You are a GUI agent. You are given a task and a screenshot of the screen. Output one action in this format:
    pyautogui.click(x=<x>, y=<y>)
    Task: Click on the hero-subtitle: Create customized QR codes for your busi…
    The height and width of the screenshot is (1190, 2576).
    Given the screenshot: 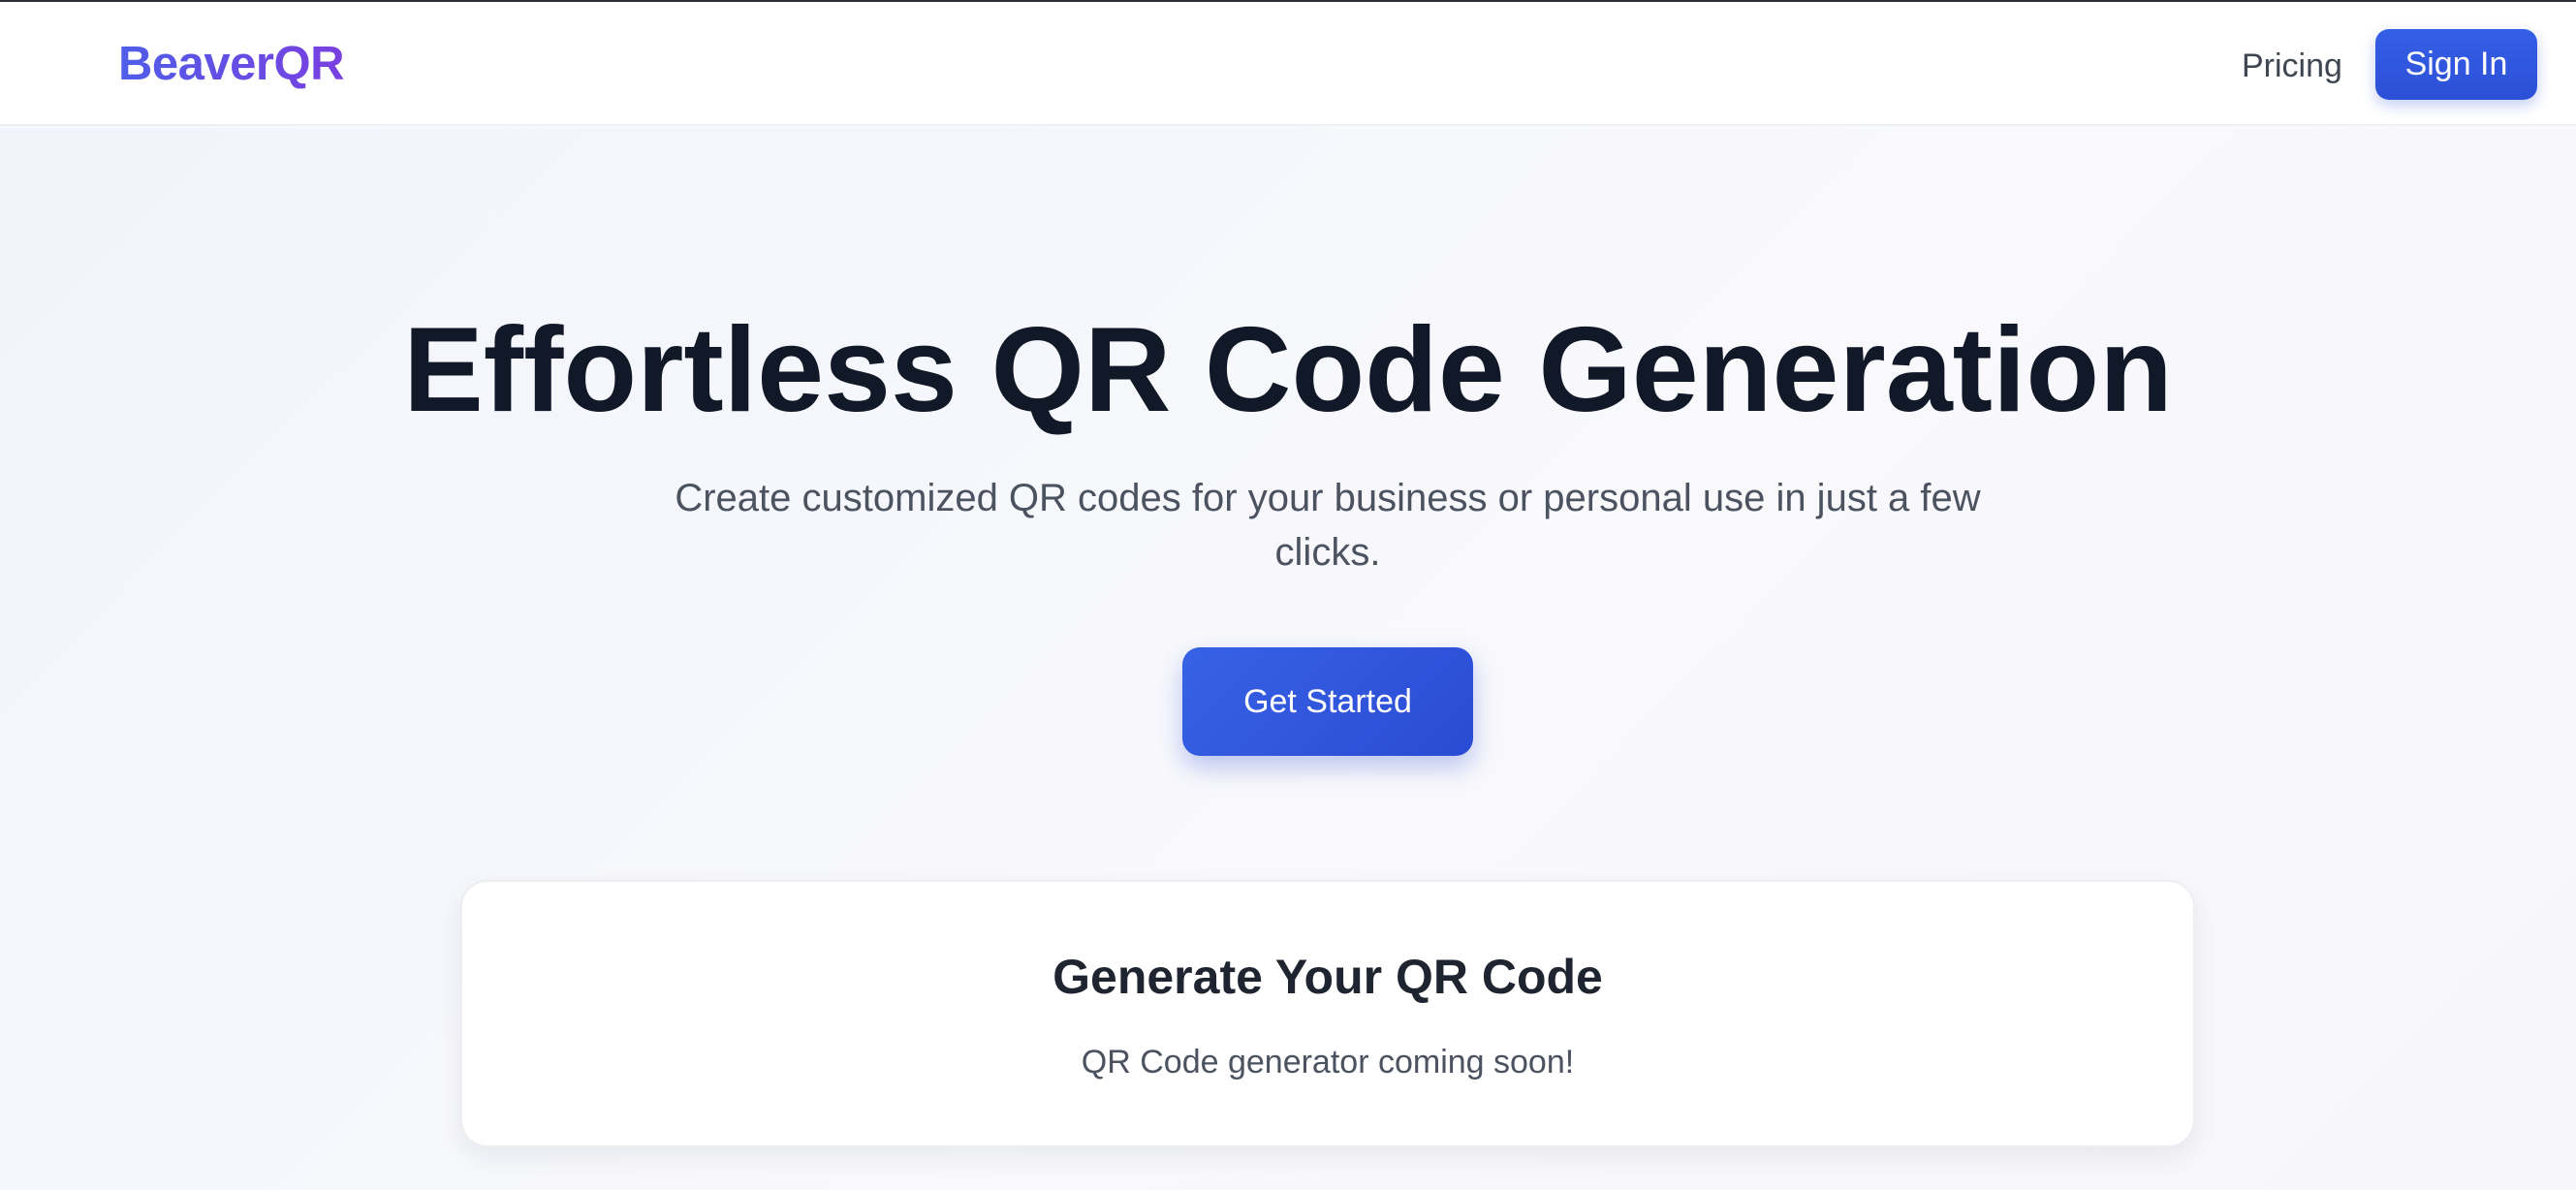 What is the action you would take?
    pyautogui.click(x=1328, y=526)
    